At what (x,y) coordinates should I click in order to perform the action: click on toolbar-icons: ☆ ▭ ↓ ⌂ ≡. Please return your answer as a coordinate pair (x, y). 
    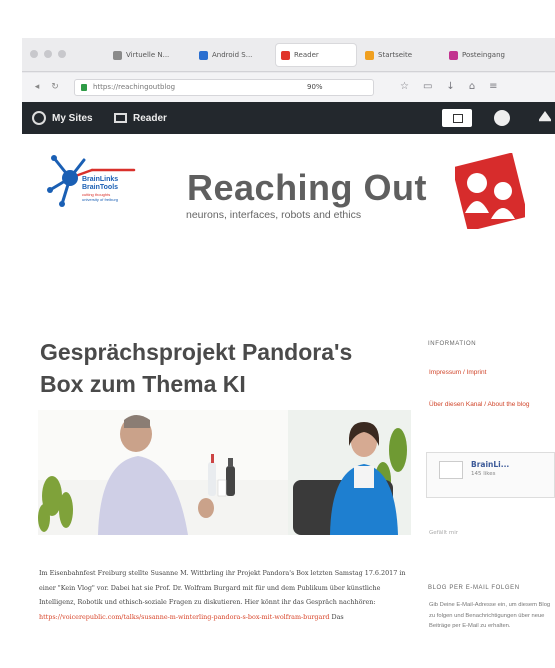
    Looking at the image, I should click on (449, 86).